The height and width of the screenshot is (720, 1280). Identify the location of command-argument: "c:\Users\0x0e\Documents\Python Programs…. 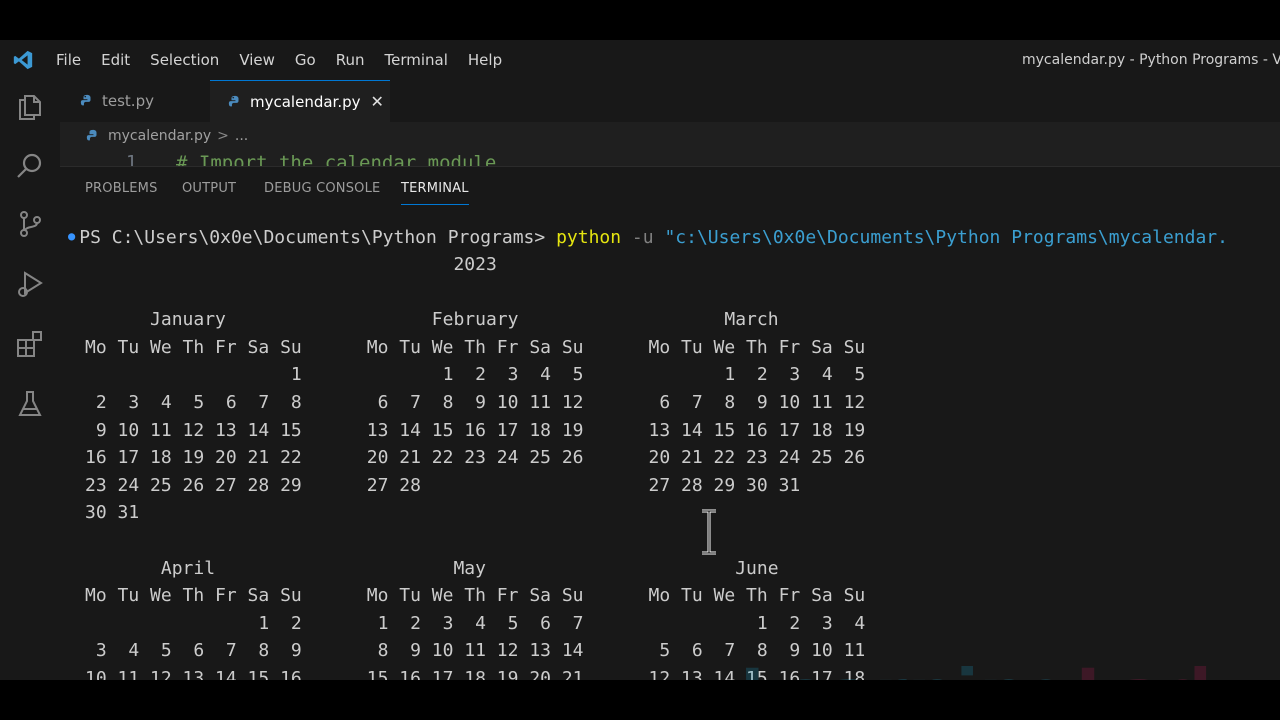
(946, 237).